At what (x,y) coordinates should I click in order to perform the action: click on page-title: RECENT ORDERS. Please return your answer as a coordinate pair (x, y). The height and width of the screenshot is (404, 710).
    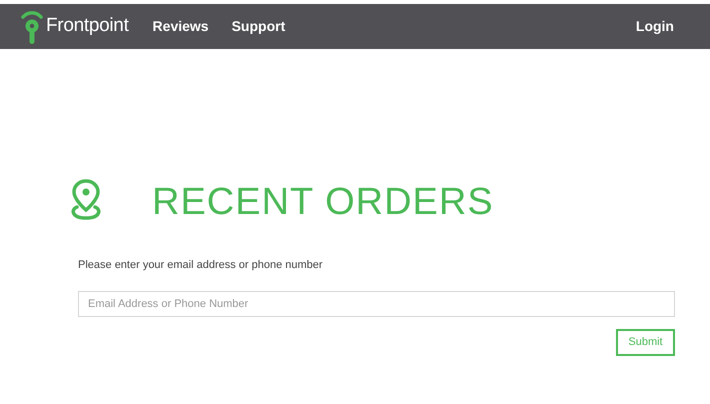
    Looking at the image, I should click on (323, 202).